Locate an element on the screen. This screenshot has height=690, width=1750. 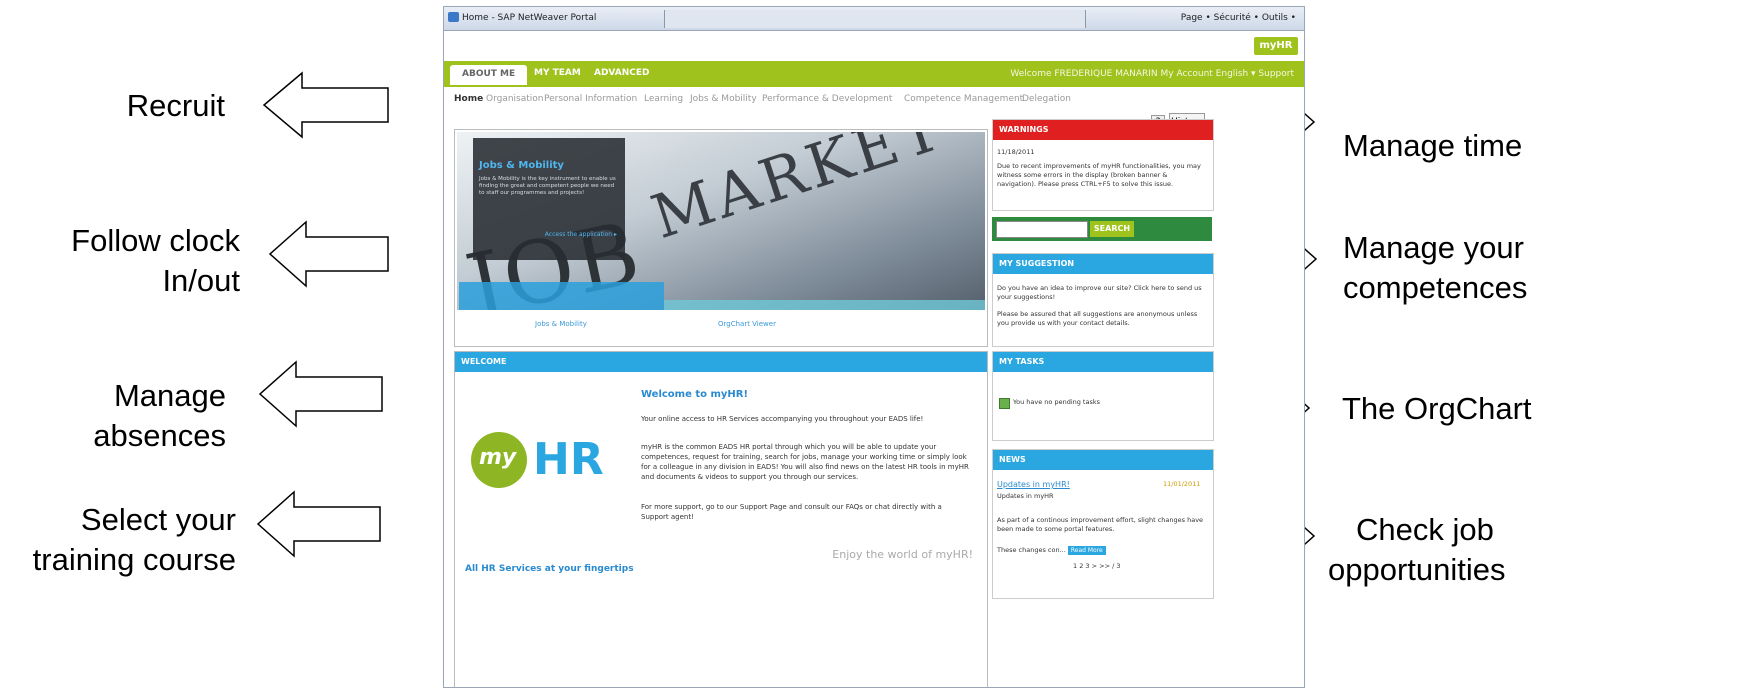
subnav-competence: Competence Management is located at coordinates (963, 99).